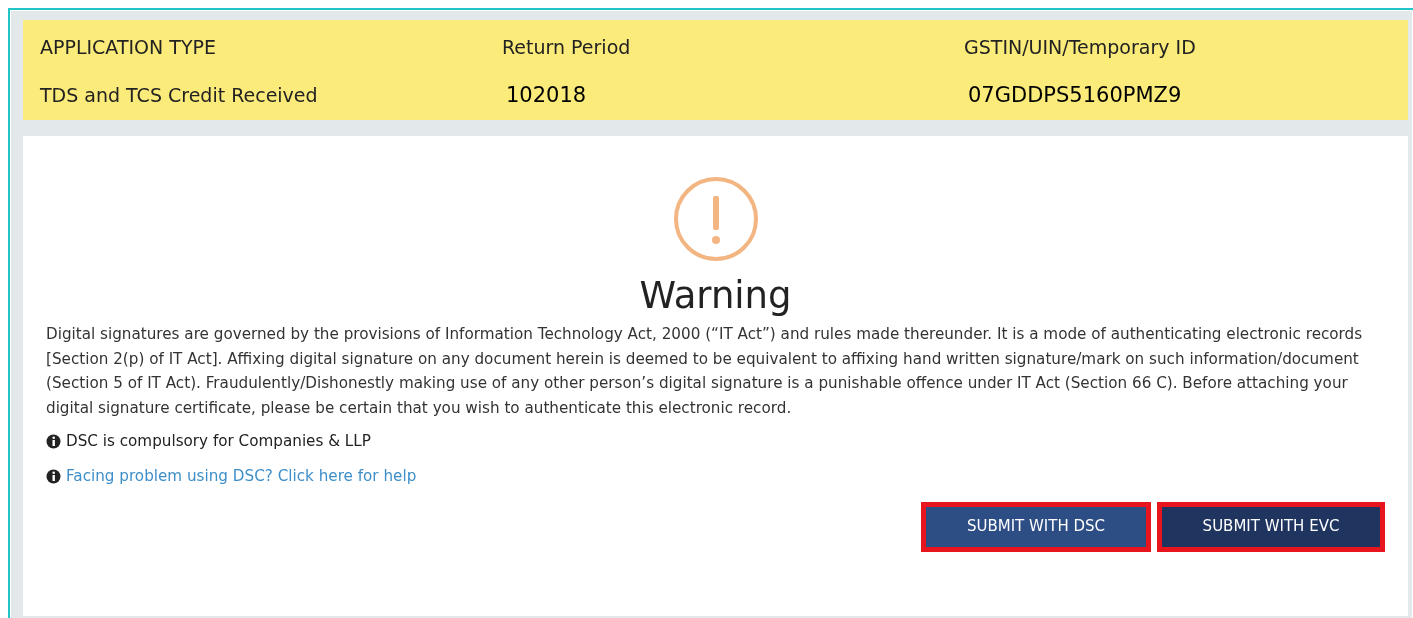 This screenshot has height=618, width=1413. Describe the element at coordinates (241, 476) in the screenshot. I see `help-link: Facing problem using DSC? Click here for help` at that location.